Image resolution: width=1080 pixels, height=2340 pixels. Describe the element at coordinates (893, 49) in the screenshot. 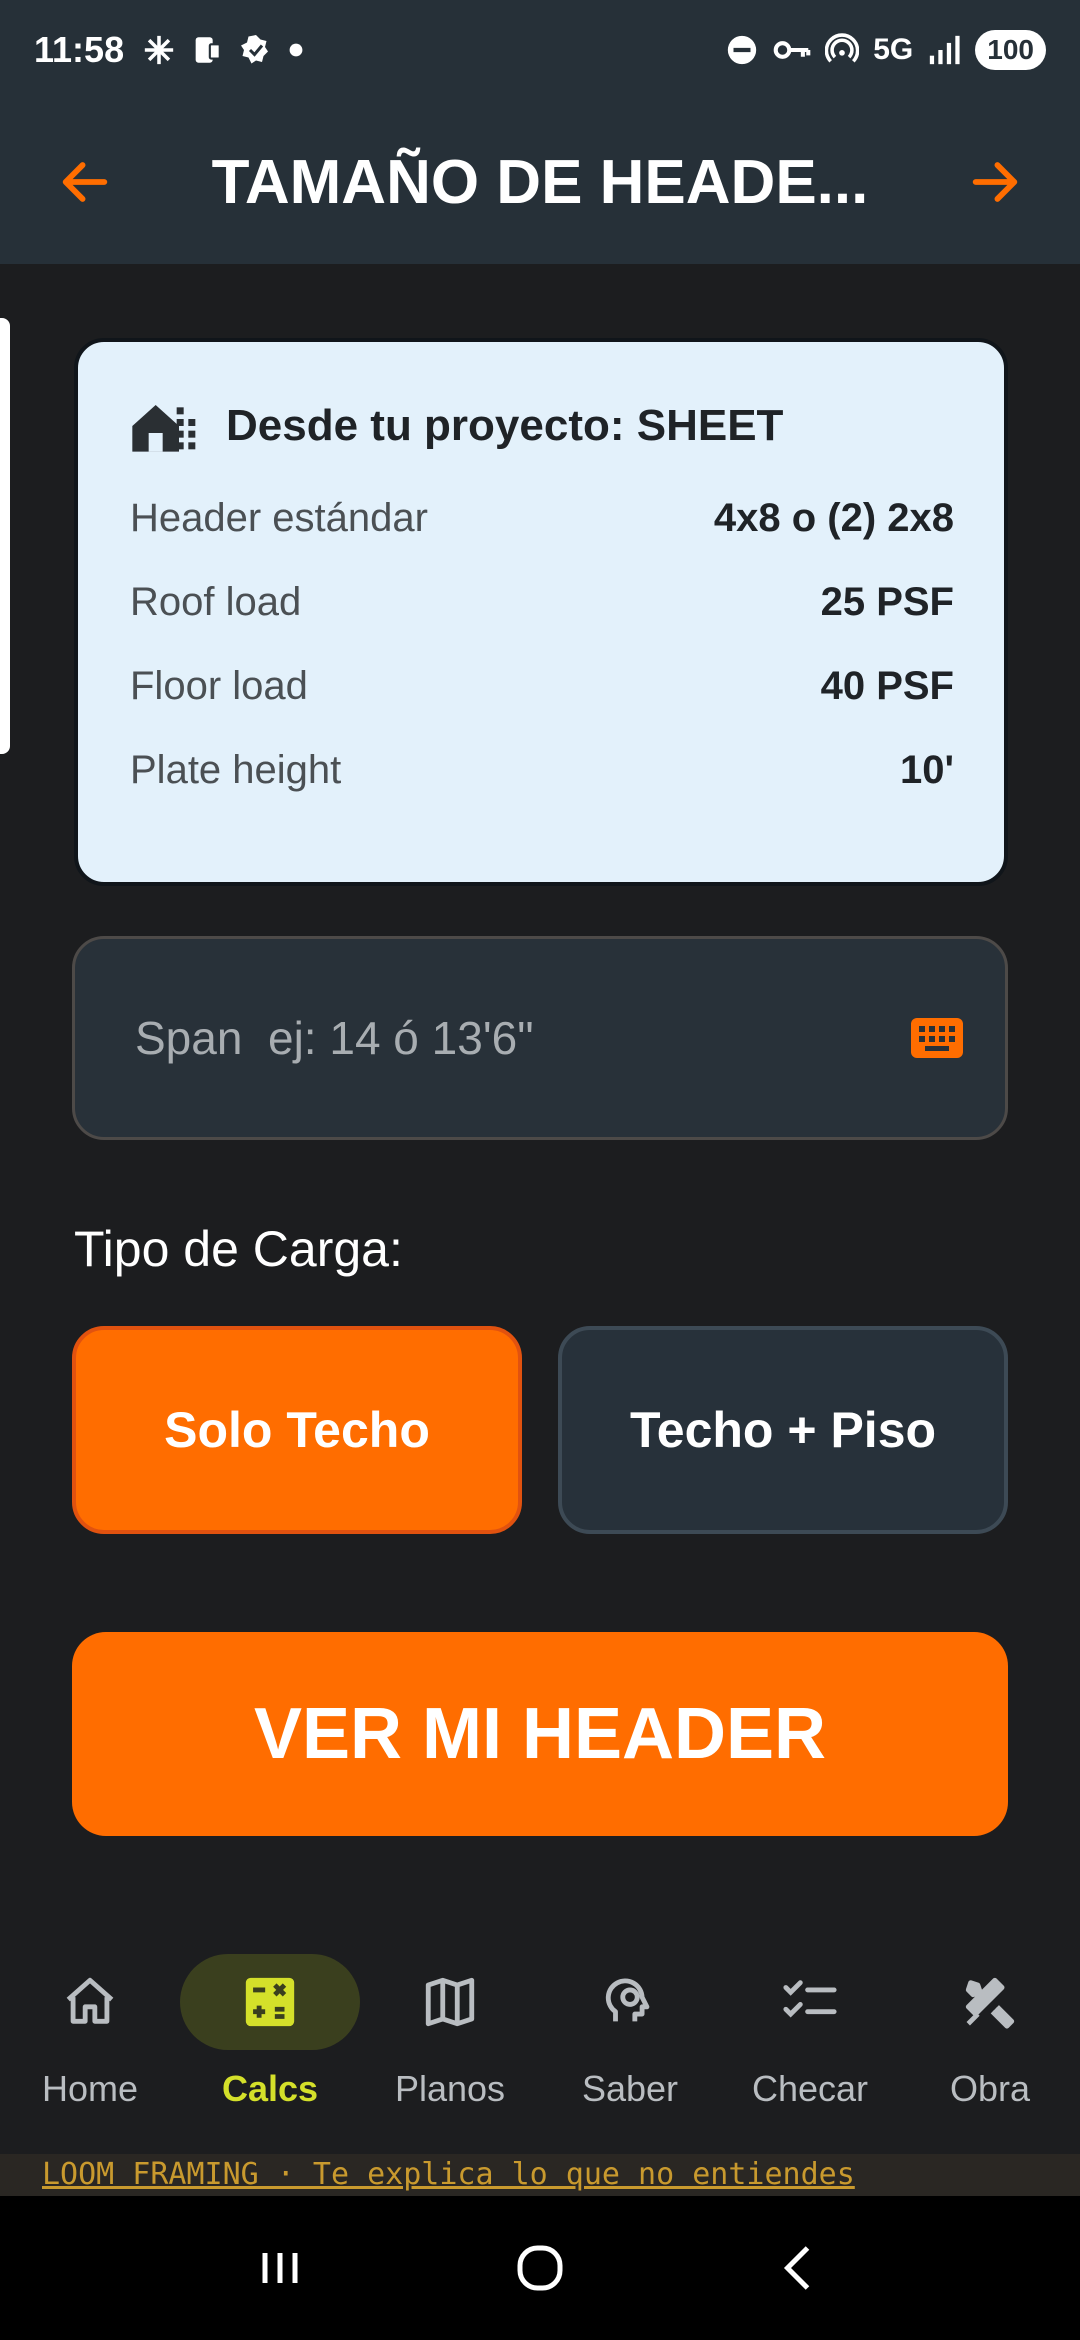

I see `network-type: 5G` at that location.